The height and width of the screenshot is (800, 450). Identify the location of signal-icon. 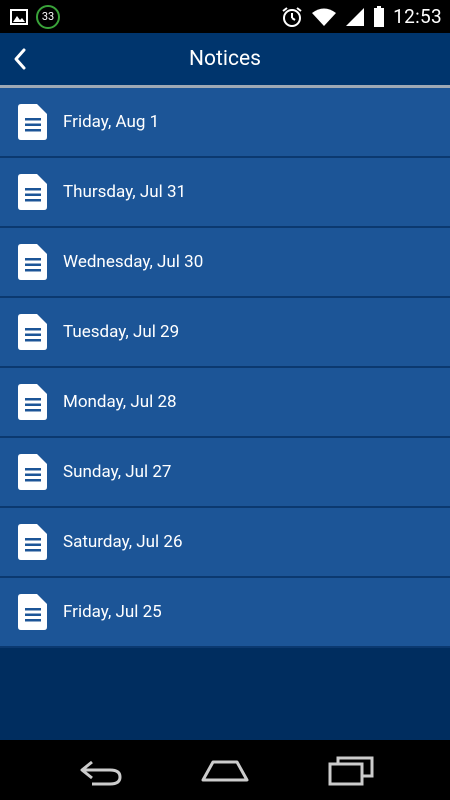
(355, 16).